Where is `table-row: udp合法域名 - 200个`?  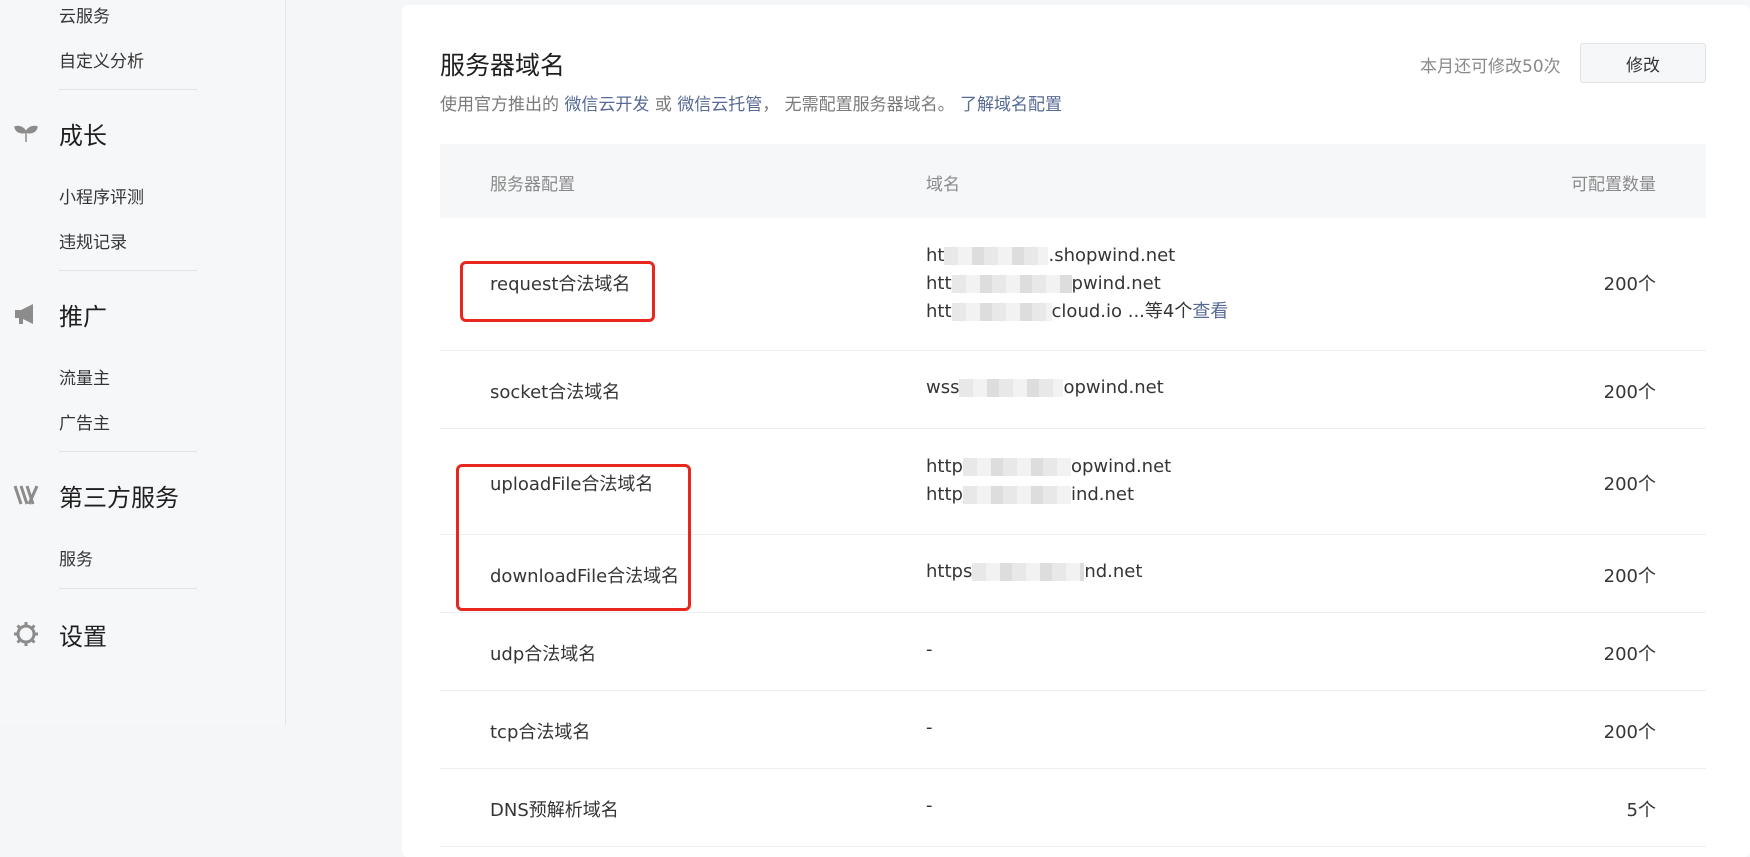
table-row: udp合法域名 - 200个 is located at coordinates (1073, 652).